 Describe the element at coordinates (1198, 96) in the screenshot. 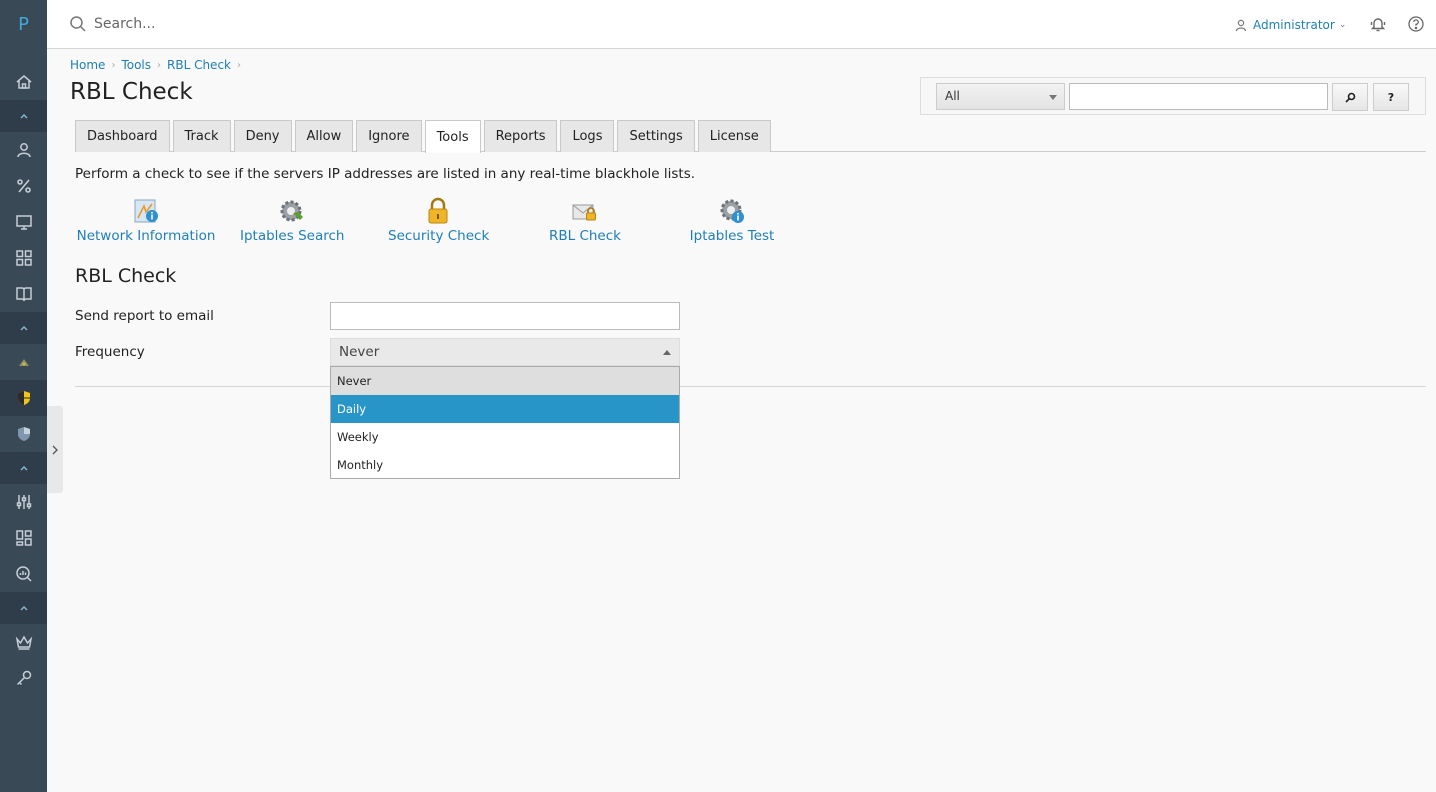

I see `filter-search-input` at that location.